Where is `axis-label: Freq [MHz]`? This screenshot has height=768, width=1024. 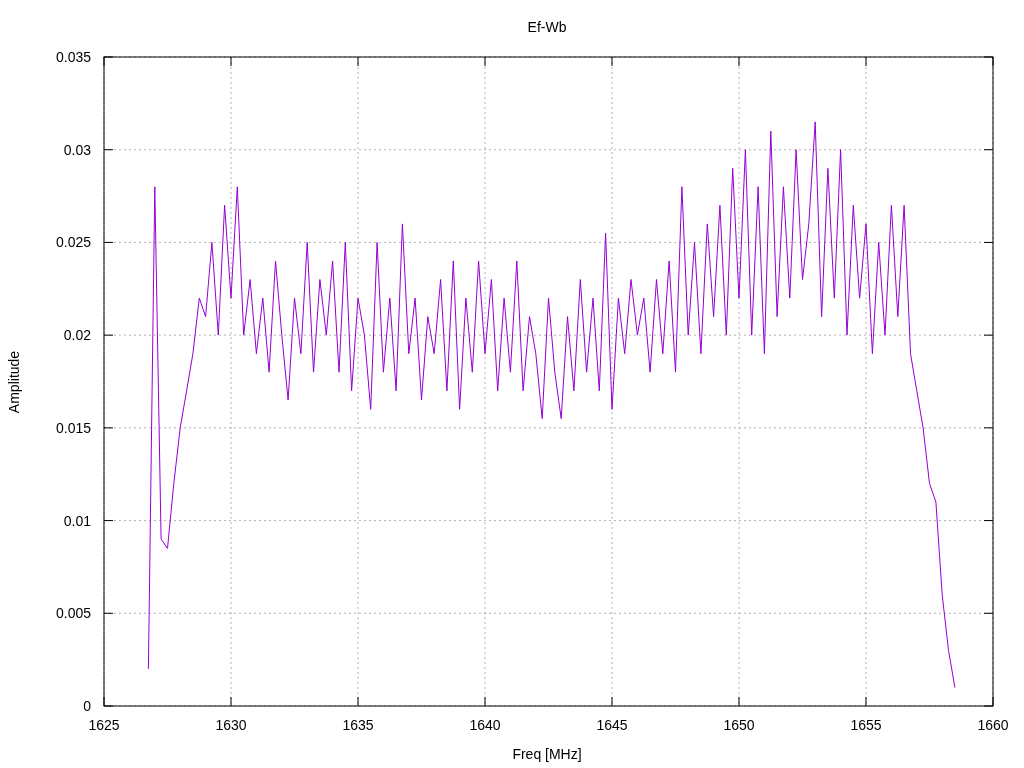
axis-label: Freq [MHz] is located at coordinates (547, 754).